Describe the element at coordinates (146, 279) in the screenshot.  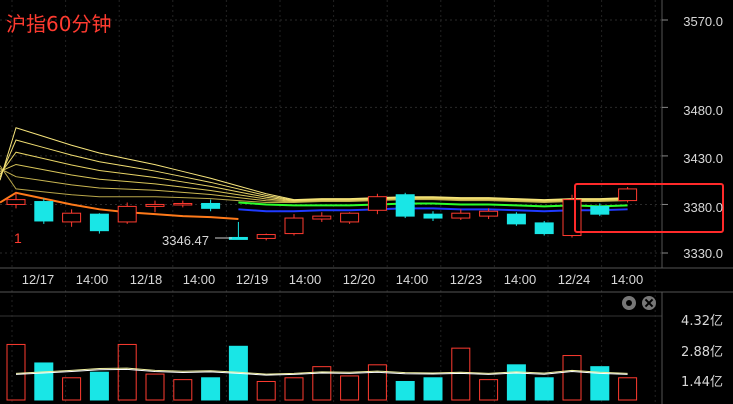
I see `time-tick: 12/18` at that location.